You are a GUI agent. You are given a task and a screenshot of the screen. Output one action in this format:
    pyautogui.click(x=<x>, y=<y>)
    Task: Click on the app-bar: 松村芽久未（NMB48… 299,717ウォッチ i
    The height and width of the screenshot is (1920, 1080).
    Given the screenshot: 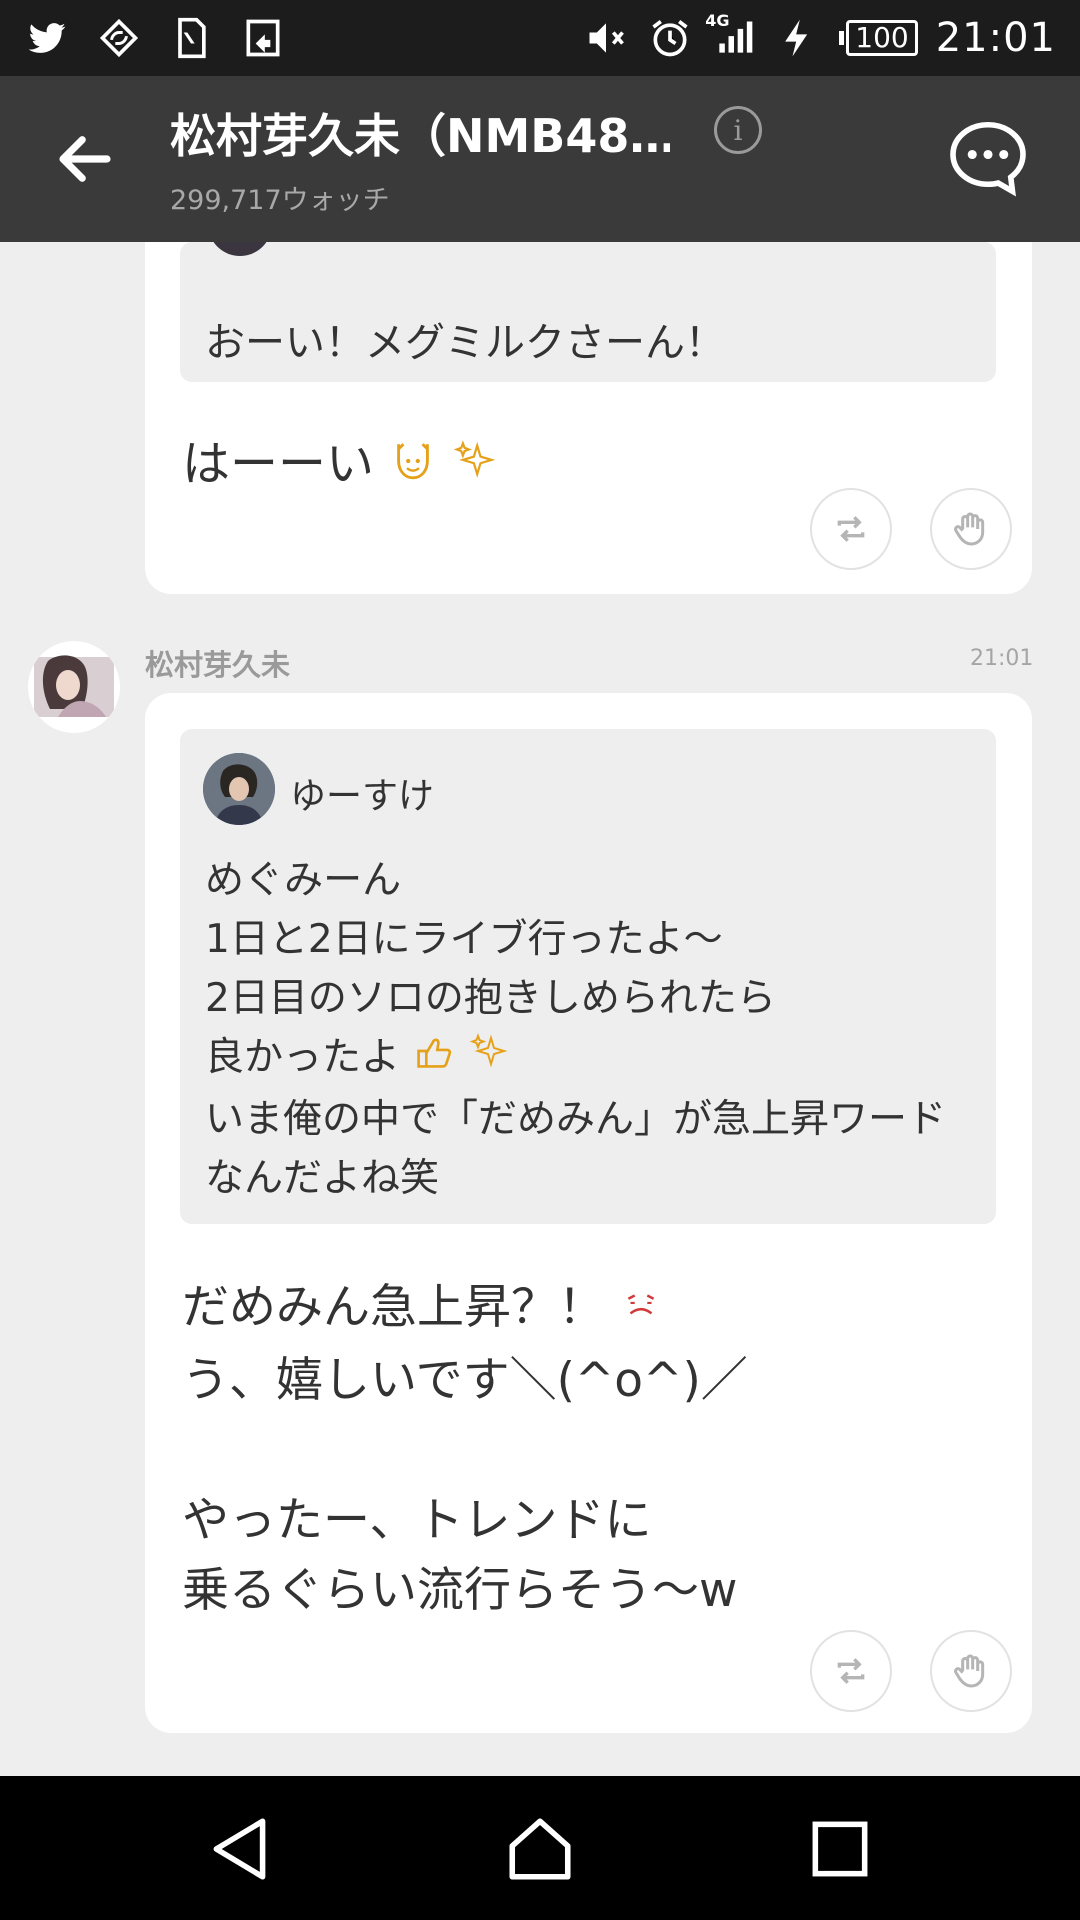 What is the action you would take?
    pyautogui.click(x=540, y=159)
    